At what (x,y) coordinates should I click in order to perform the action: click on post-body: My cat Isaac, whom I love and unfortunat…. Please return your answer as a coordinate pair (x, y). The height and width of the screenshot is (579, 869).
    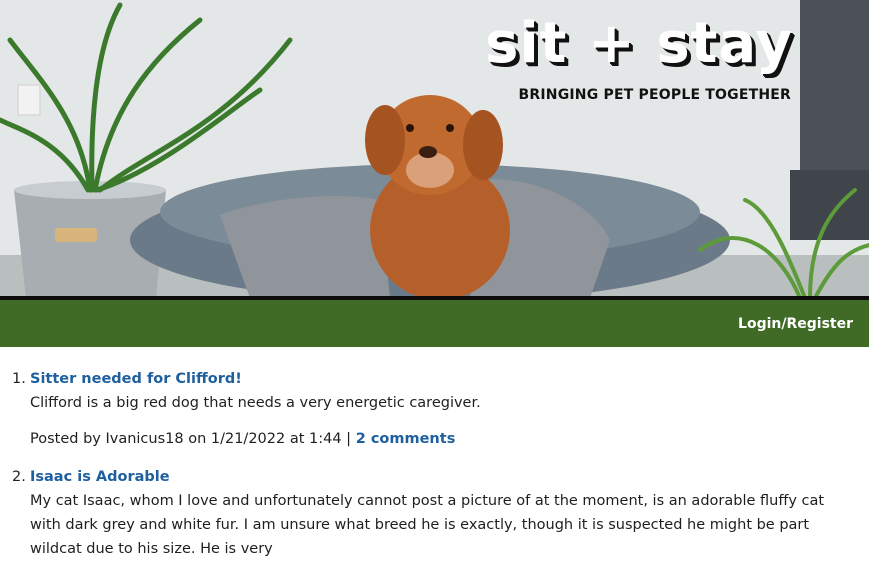
    Looking at the image, I should click on (427, 525).